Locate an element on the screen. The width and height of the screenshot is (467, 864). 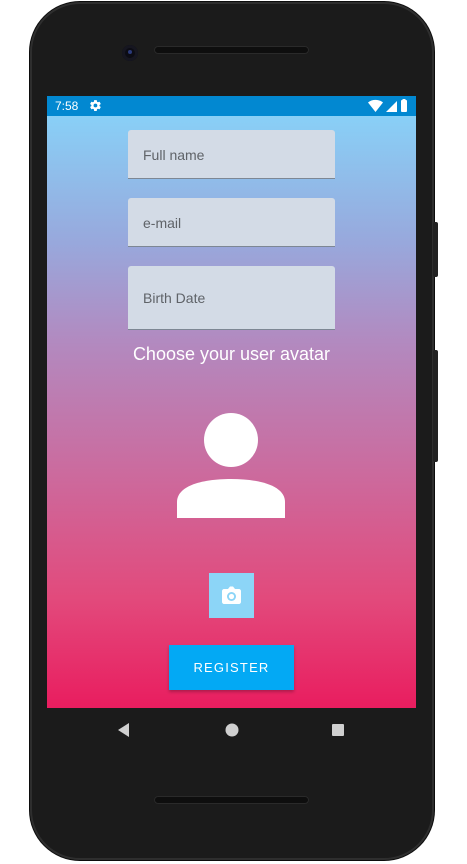
status-icons is located at coordinates (387, 105).